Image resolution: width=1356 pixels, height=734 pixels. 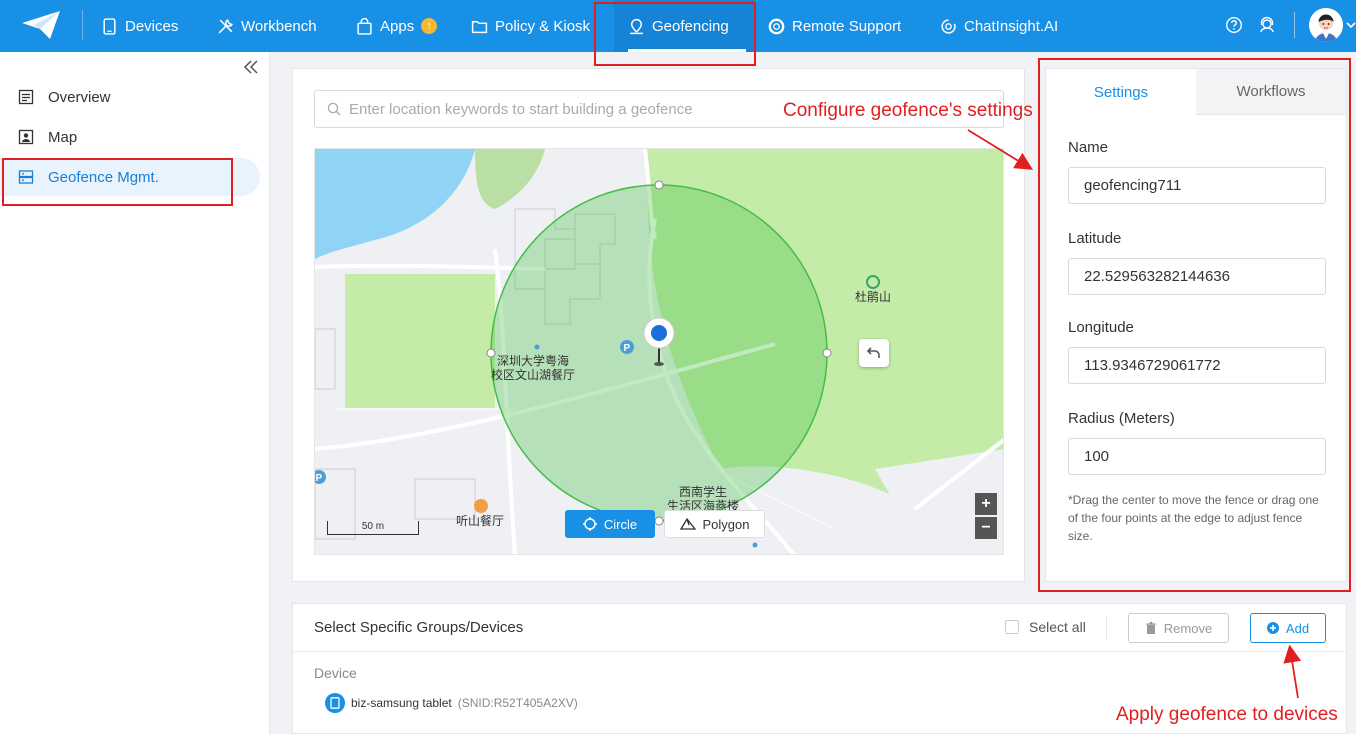 What do you see at coordinates (429, 26) in the screenshot?
I see `update-badge-icon: ↑` at bounding box center [429, 26].